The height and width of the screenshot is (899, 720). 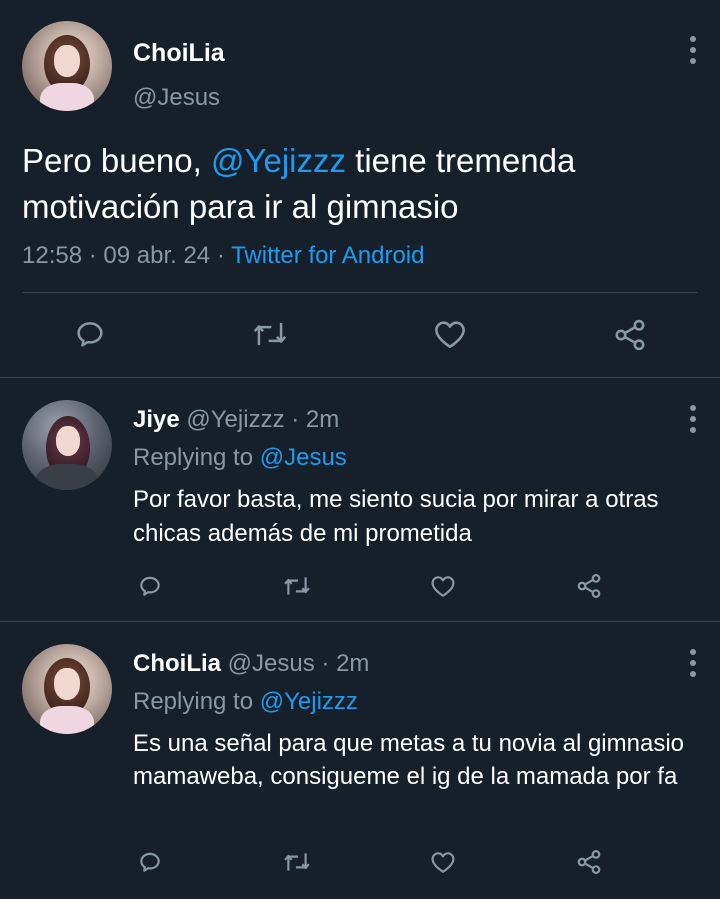 I want to click on tweet-text-start: Pero bueno,, so click(x=116, y=160).